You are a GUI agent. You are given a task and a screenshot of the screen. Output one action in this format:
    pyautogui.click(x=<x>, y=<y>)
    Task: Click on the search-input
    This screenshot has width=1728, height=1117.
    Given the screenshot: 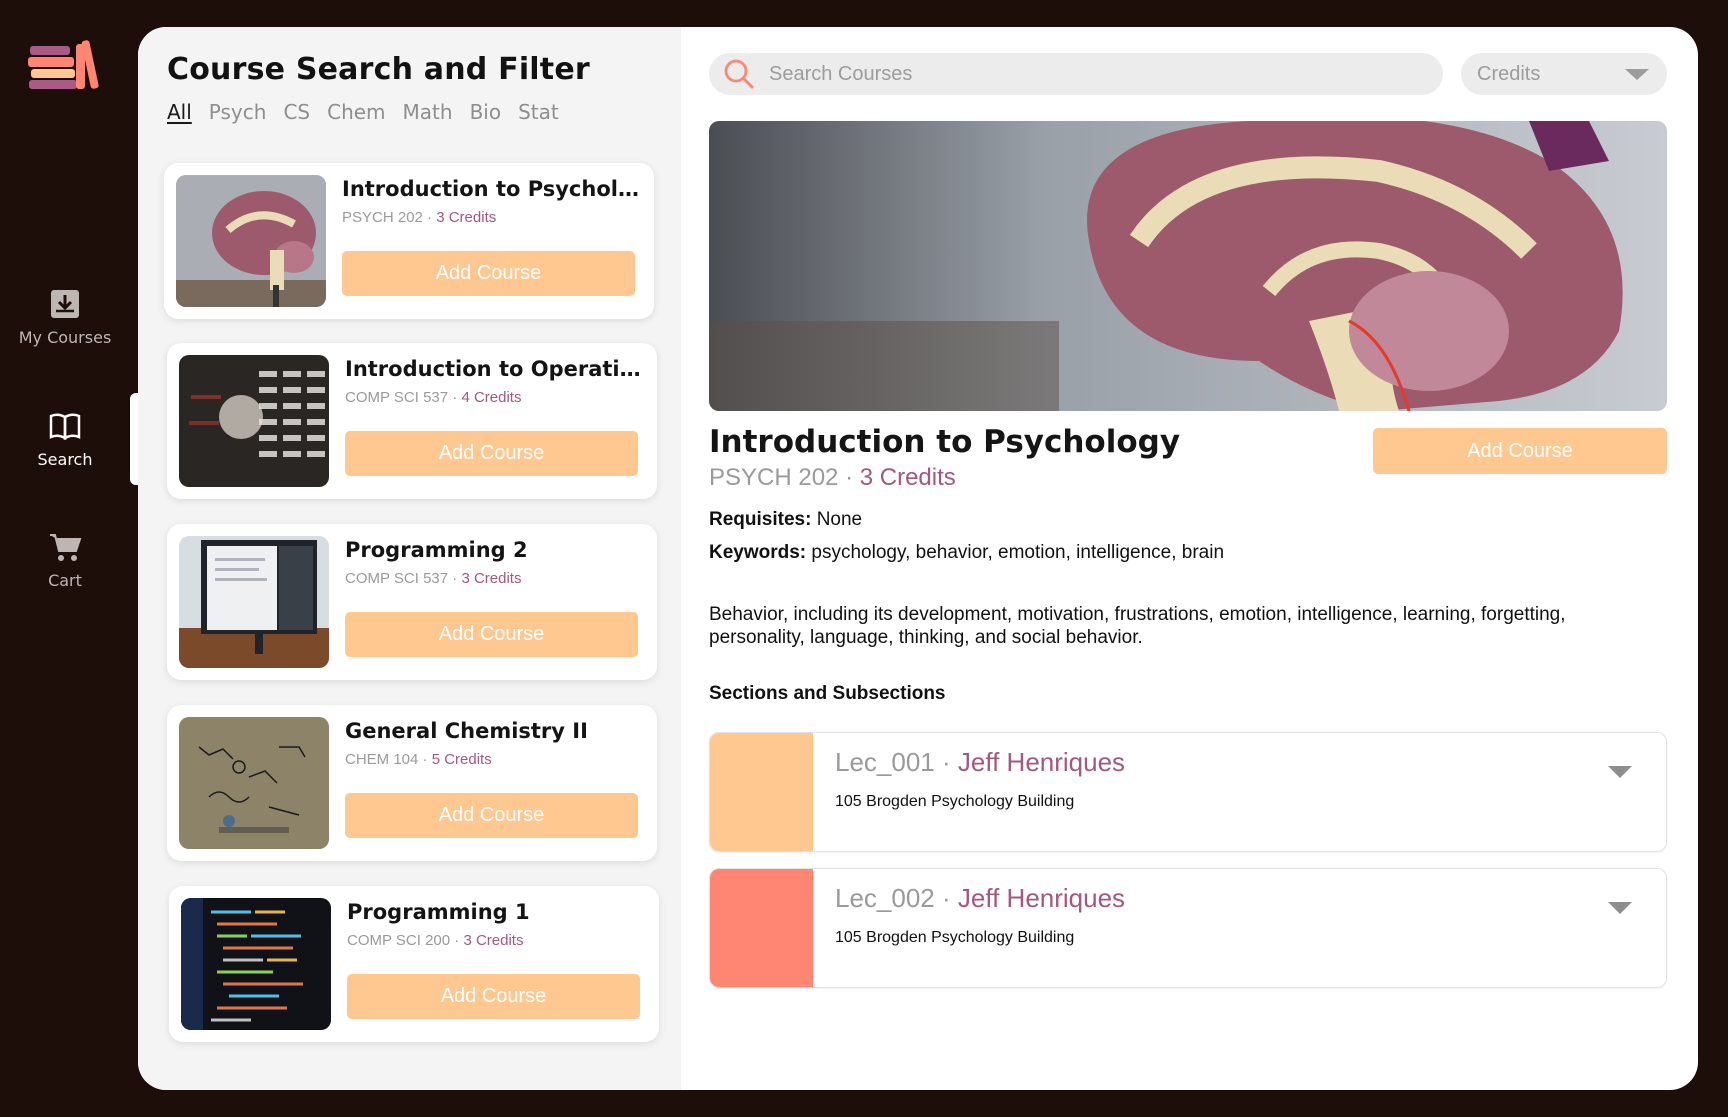 What is the action you would take?
    pyautogui.click(x=1092, y=74)
    